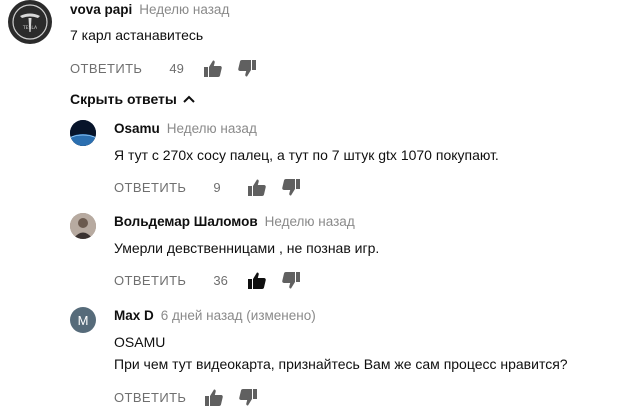 The width and height of the screenshot is (643, 417). I want to click on avatar-letter: M, so click(83, 320).